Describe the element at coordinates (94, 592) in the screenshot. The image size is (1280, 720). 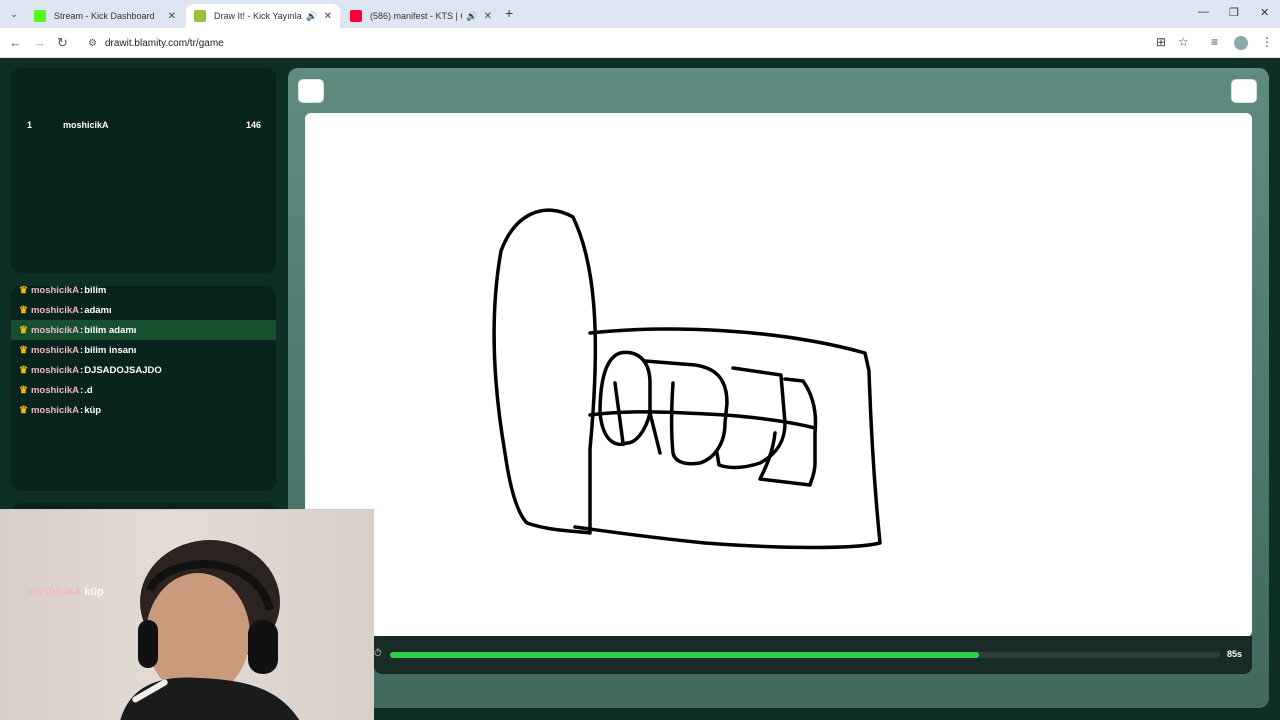
I see `overlay-text: küp` at that location.